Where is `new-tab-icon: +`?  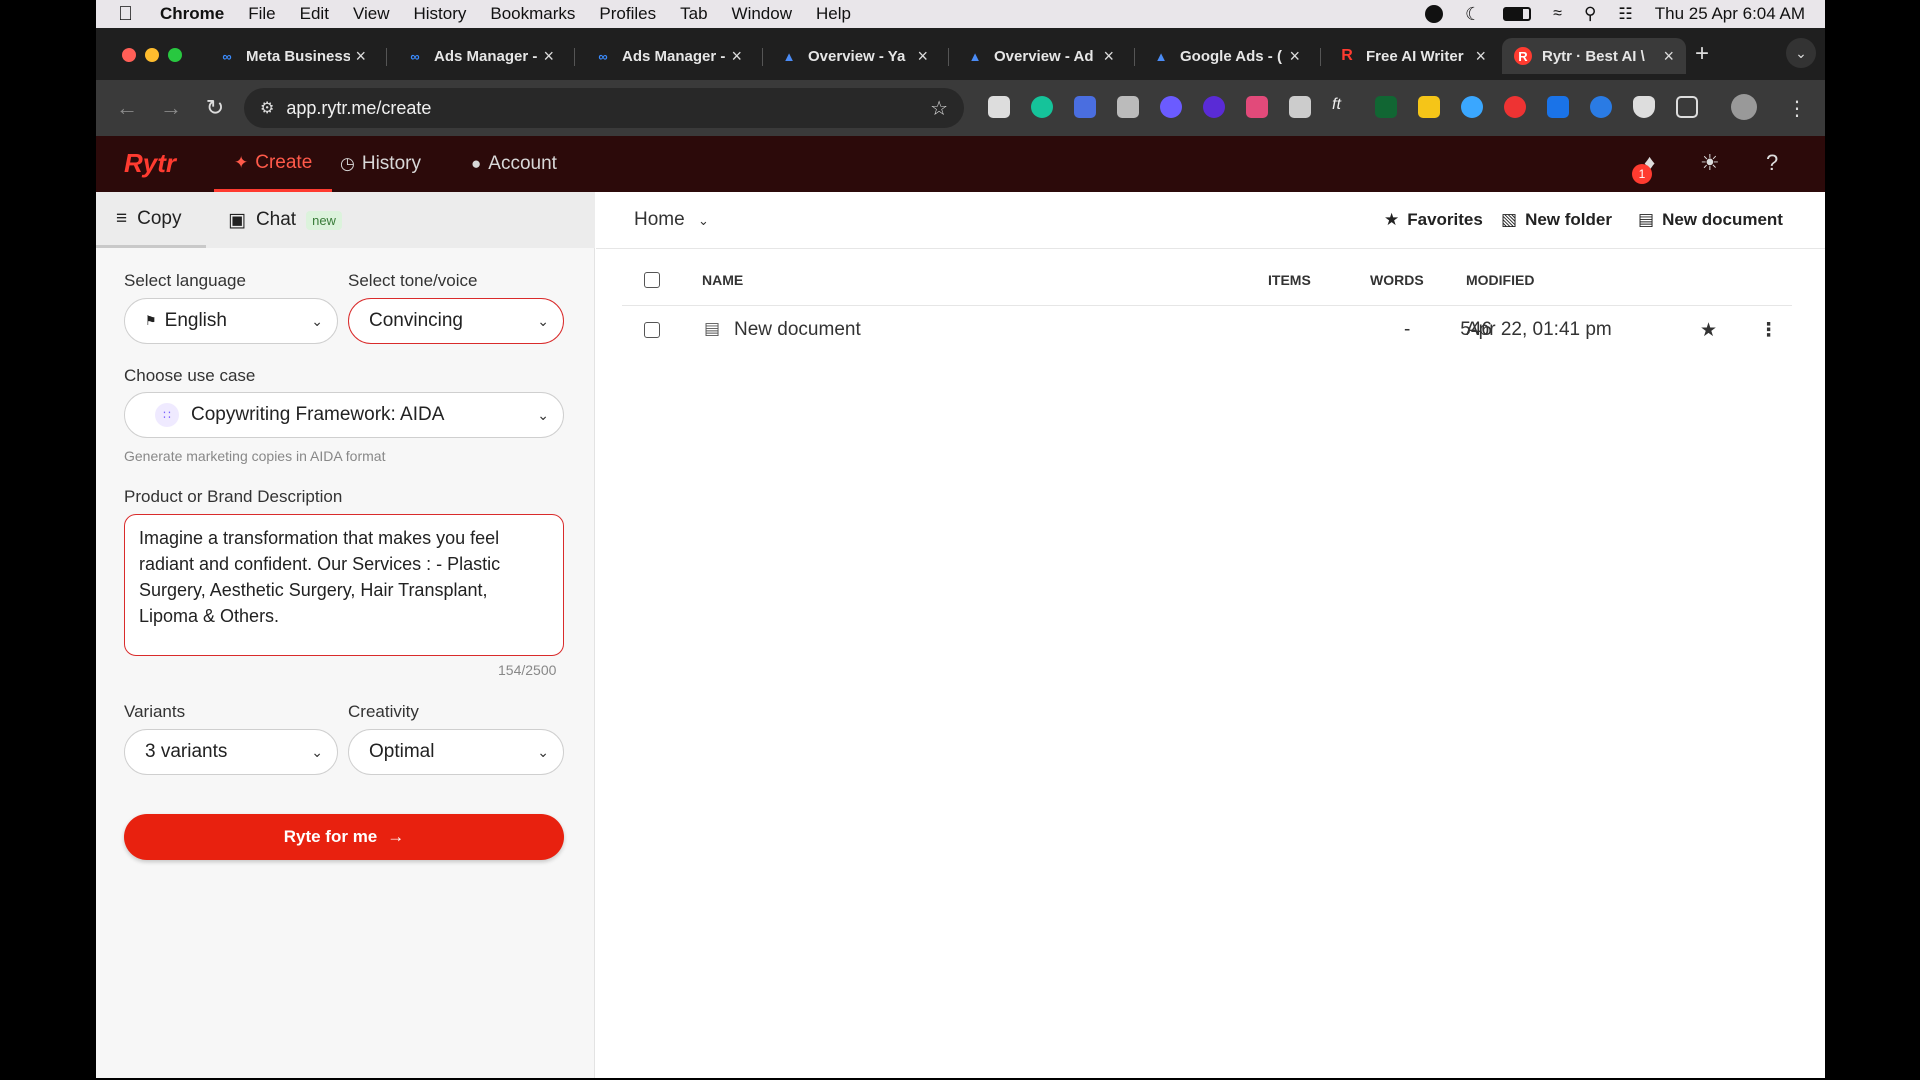
new-tab-icon: + is located at coordinates (1702, 54).